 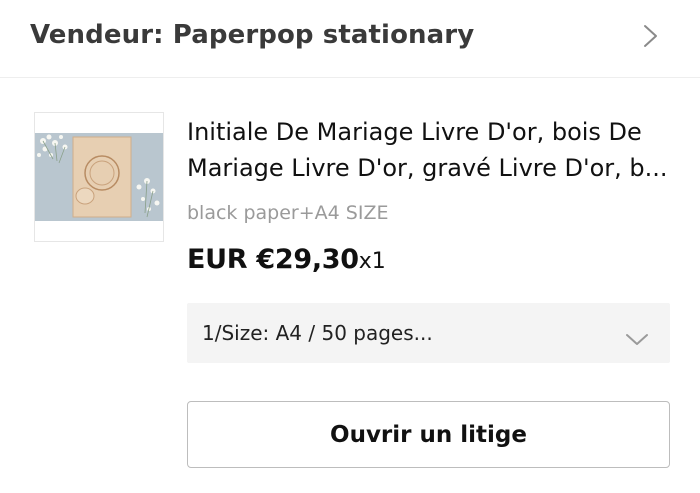 What do you see at coordinates (372, 261) in the screenshot?
I see `product-quantity: x1` at bounding box center [372, 261].